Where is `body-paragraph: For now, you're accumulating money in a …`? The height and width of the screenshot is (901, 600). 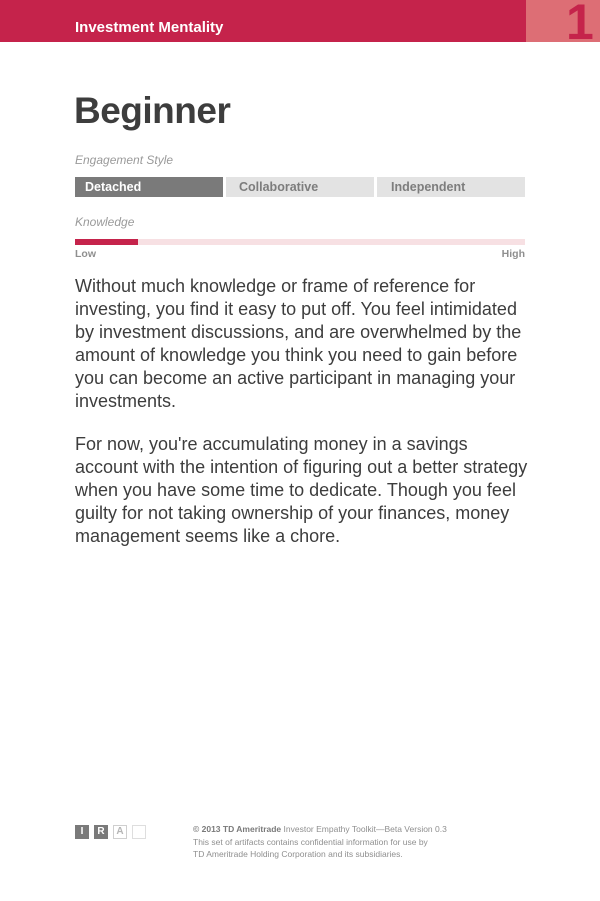
body-paragraph: For now, you're accumulating money in a … is located at coordinates (301, 490).